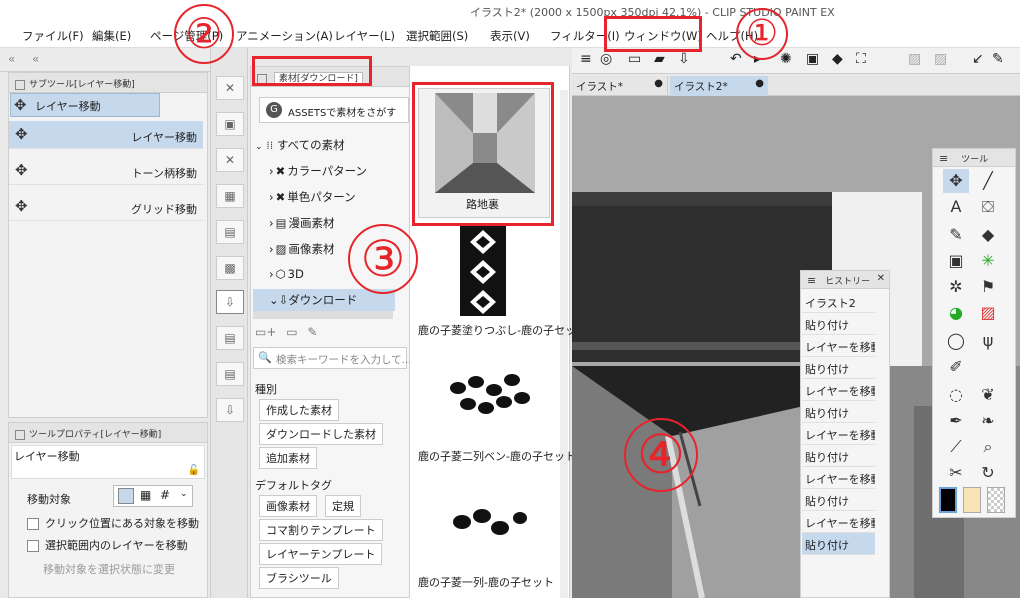  Describe the element at coordinates (109, 569) in the screenshot. I see `option-change-selection: 移動対象を選択状態に変更` at that location.